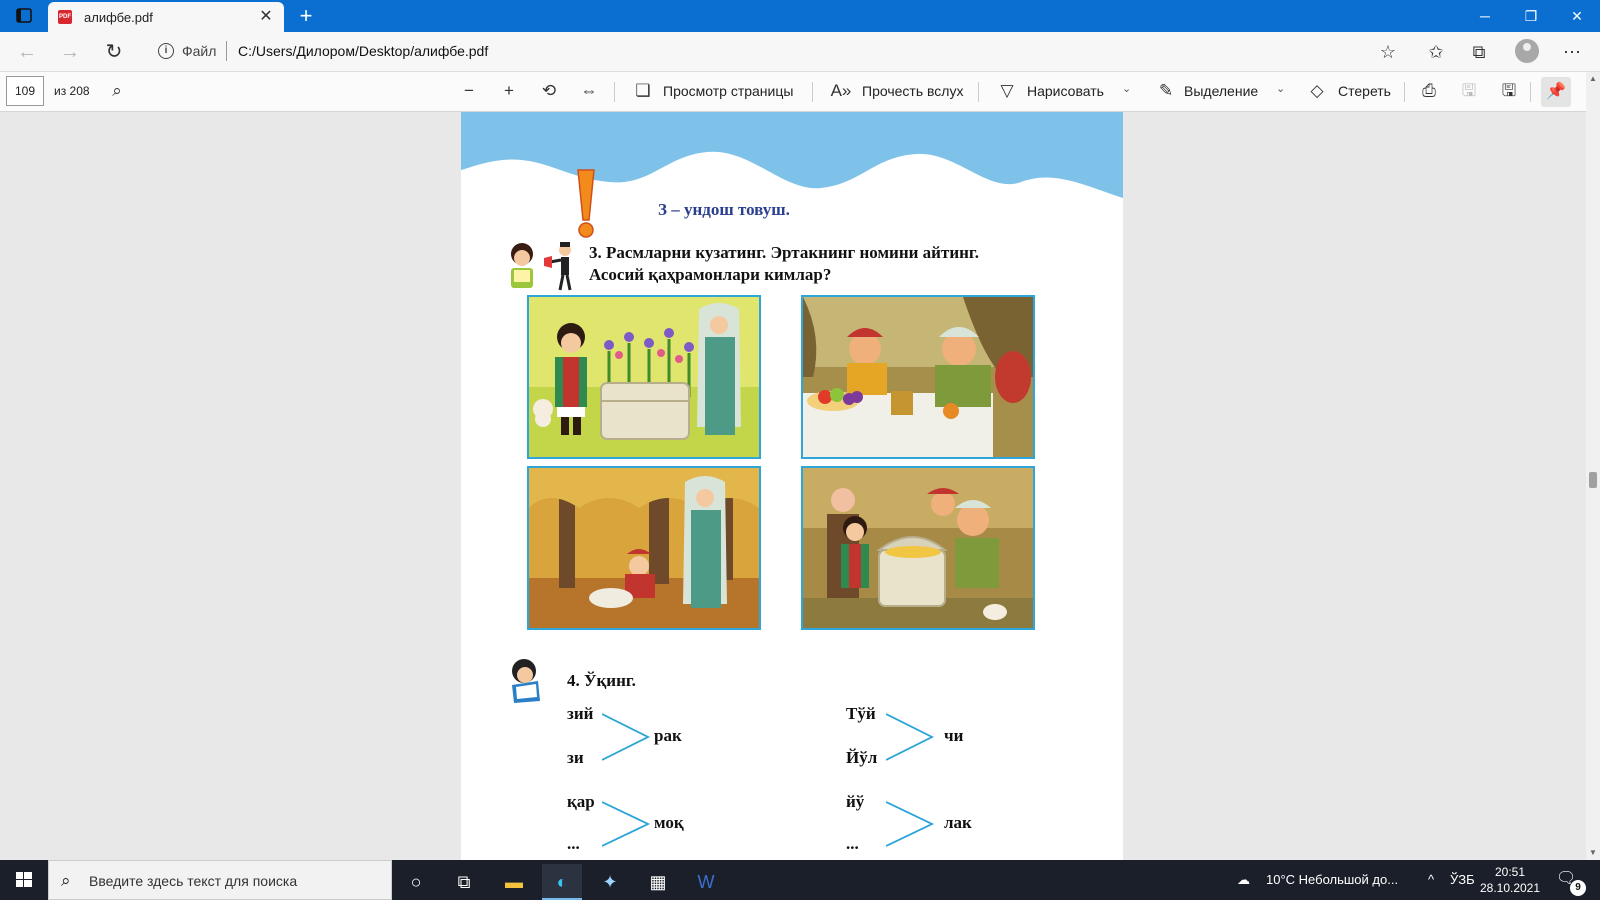 This screenshot has width=1600, height=900. Describe the element at coordinates (1388, 52) in the screenshot. I see `add-favorite-icon: ☆` at that location.